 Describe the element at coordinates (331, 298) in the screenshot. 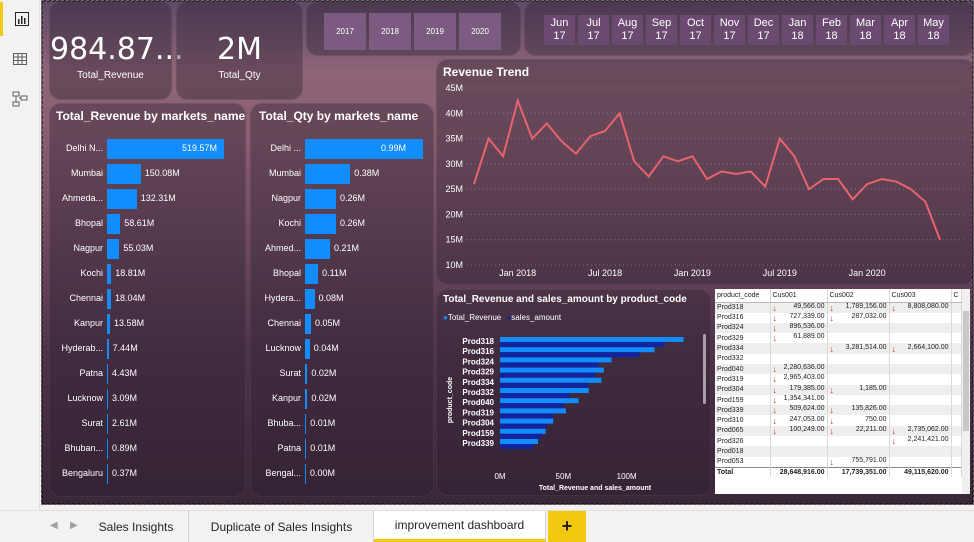

I see `bar-value-label: 0.08M` at that location.